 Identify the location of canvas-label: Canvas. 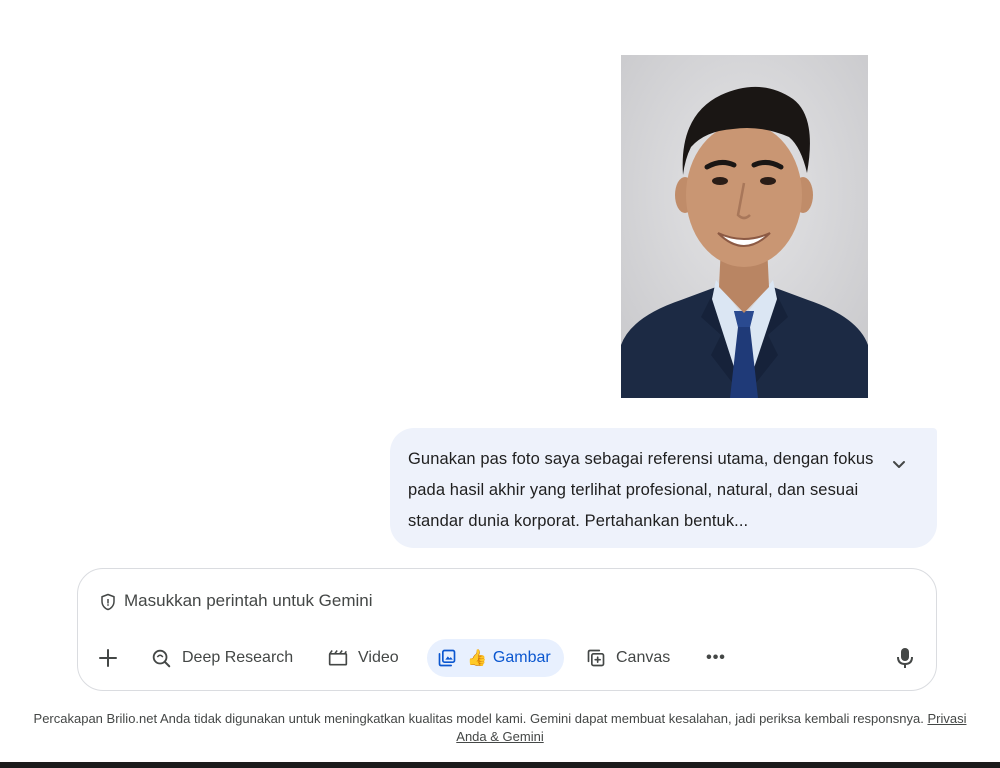
(643, 657).